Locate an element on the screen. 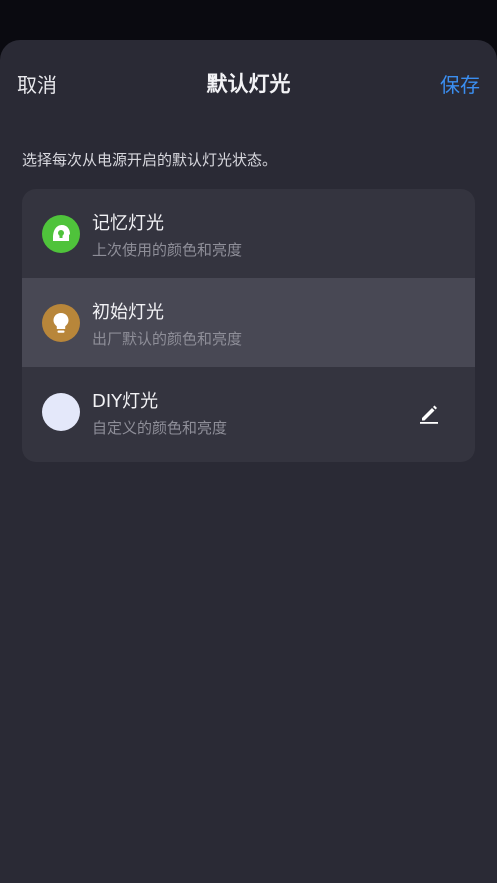  save-button: 保存 is located at coordinates (460, 83).